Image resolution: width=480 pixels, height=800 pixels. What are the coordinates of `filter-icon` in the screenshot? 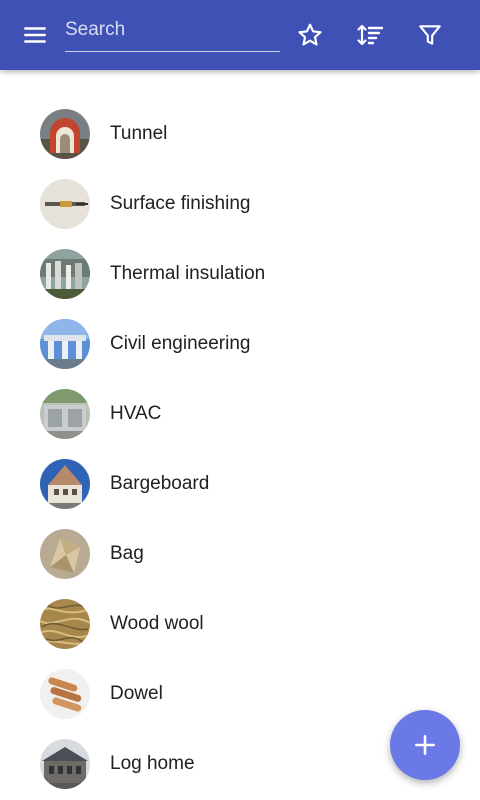 It's located at (430, 35).